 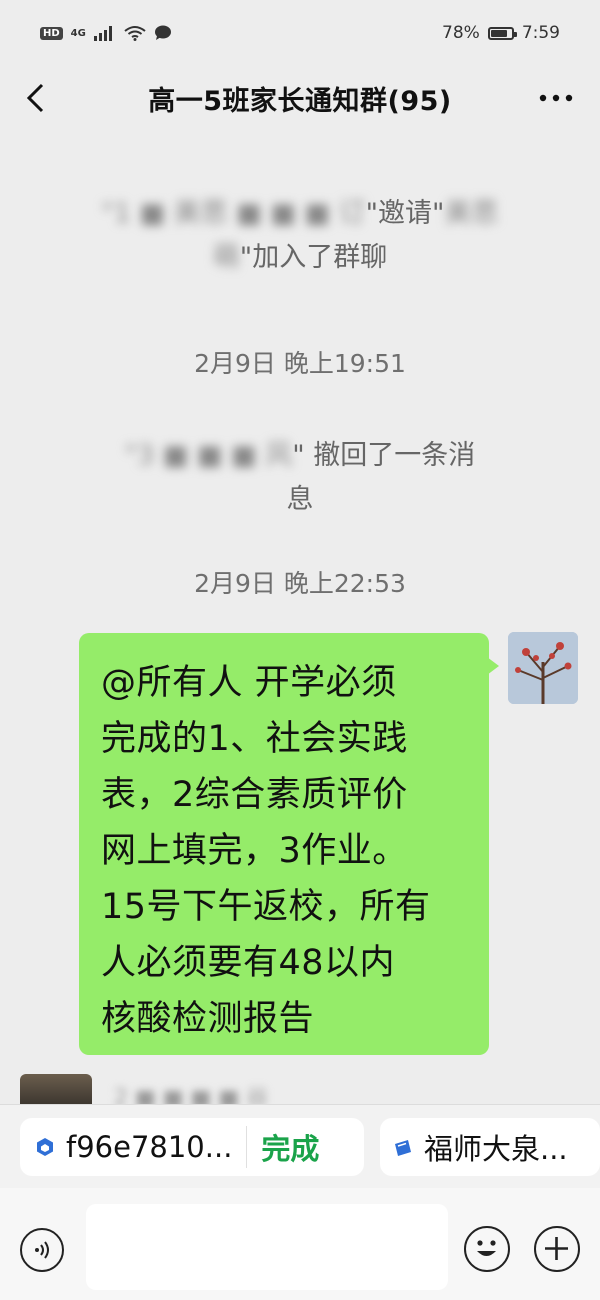 I want to click on voice-button, so click(x=42, y=1250).